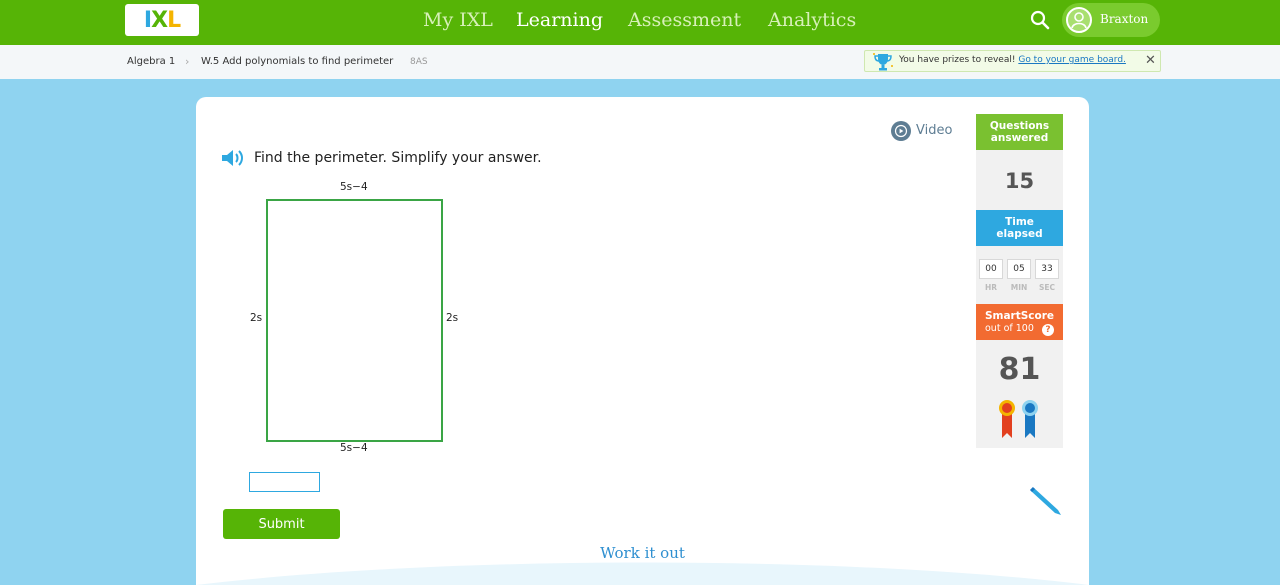  Describe the element at coordinates (256, 318) in the screenshot. I see `left-side-label: 2s` at that location.